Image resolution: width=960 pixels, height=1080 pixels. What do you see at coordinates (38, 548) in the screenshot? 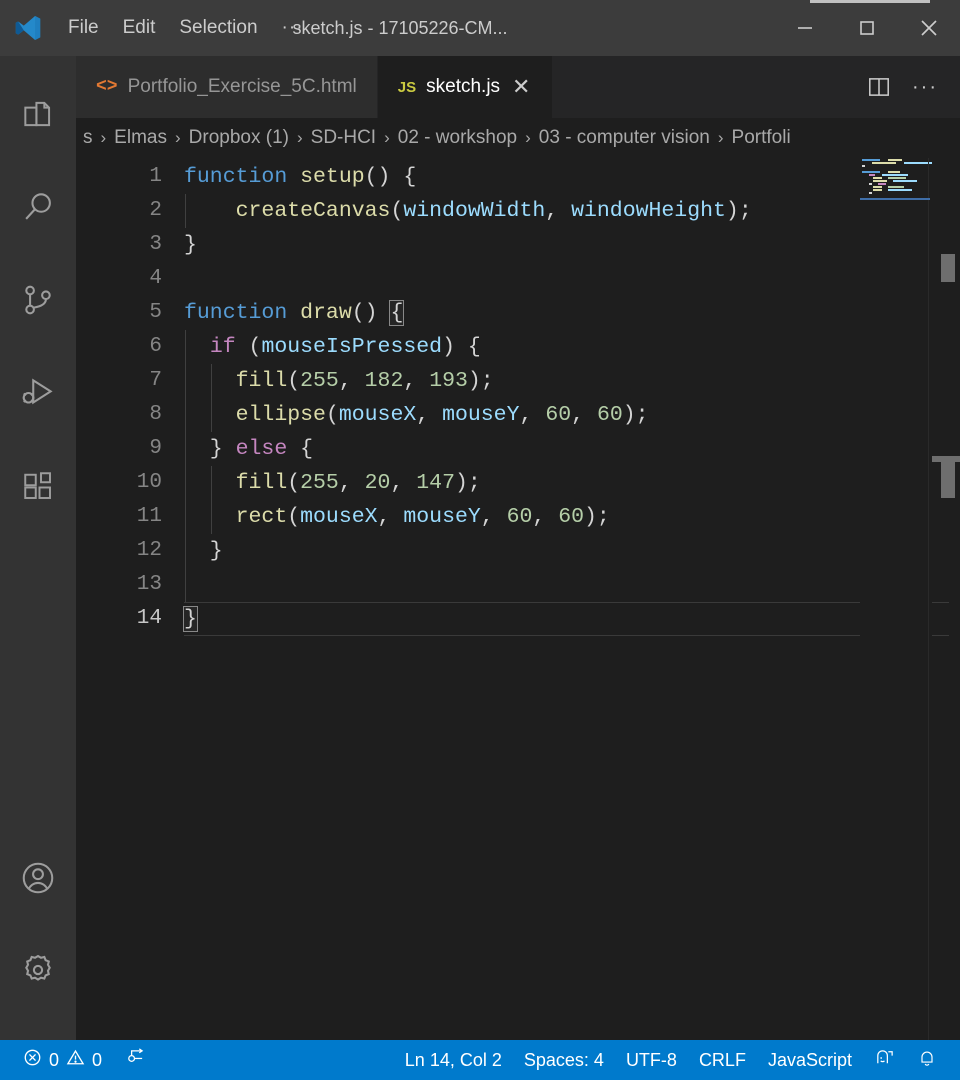
I see `activity-bar` at bounding box center [38, 548].